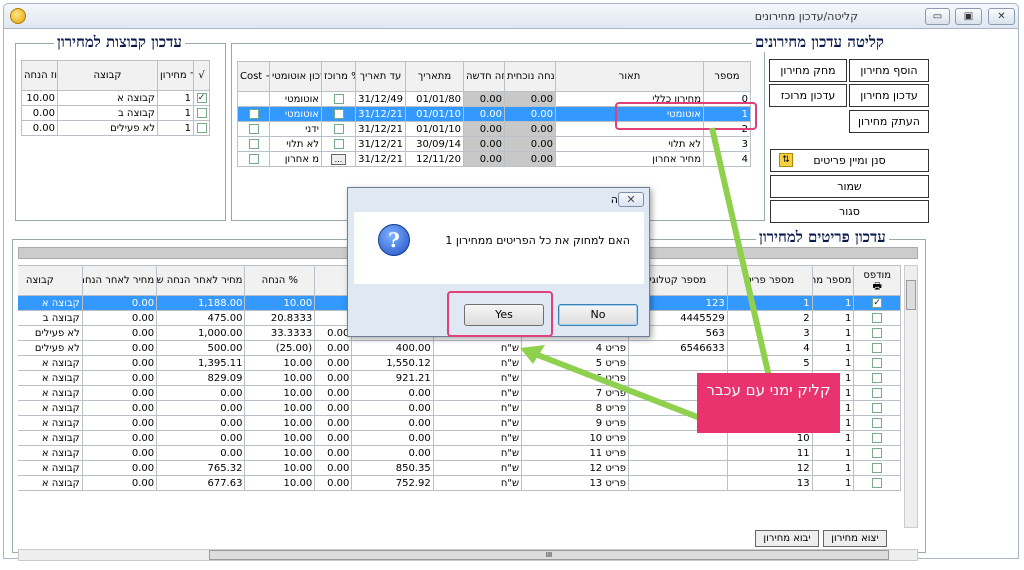 This screenshot has height=570, width=1024. Describe the element at coordinates (499, 248) in the screenshot. I see `dialog-body: ? האם למחוק את כל הפריטים ממחירון 1` at that location.